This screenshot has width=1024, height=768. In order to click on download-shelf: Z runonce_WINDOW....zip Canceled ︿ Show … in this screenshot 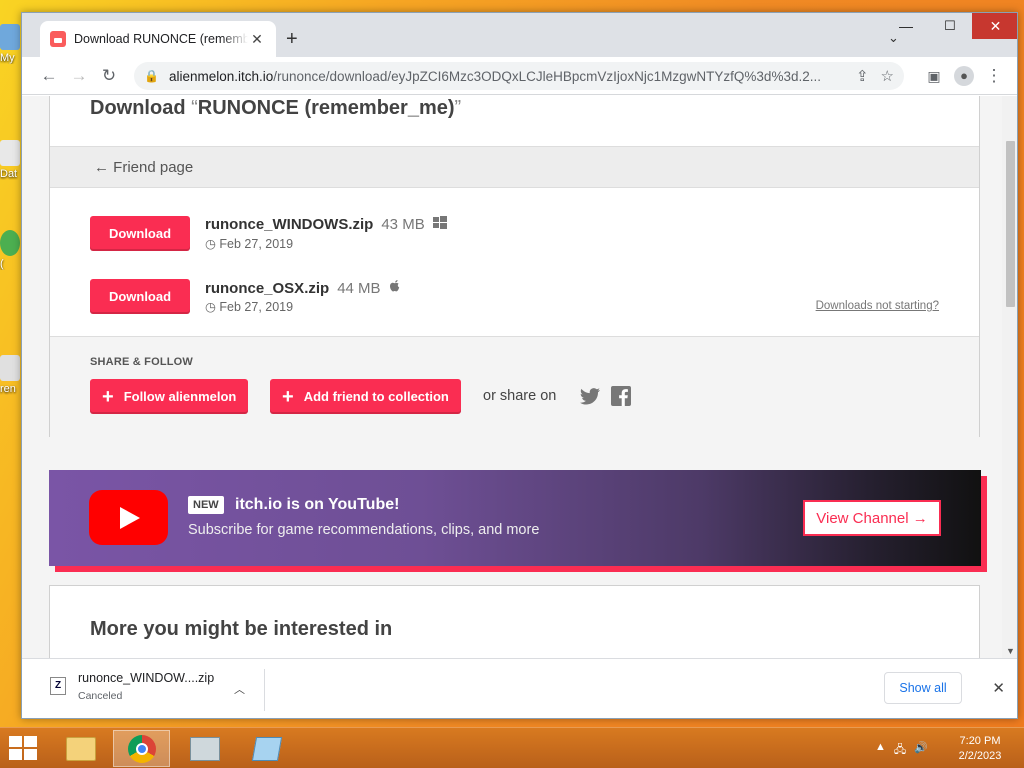, I will do `click(519, 688)`.